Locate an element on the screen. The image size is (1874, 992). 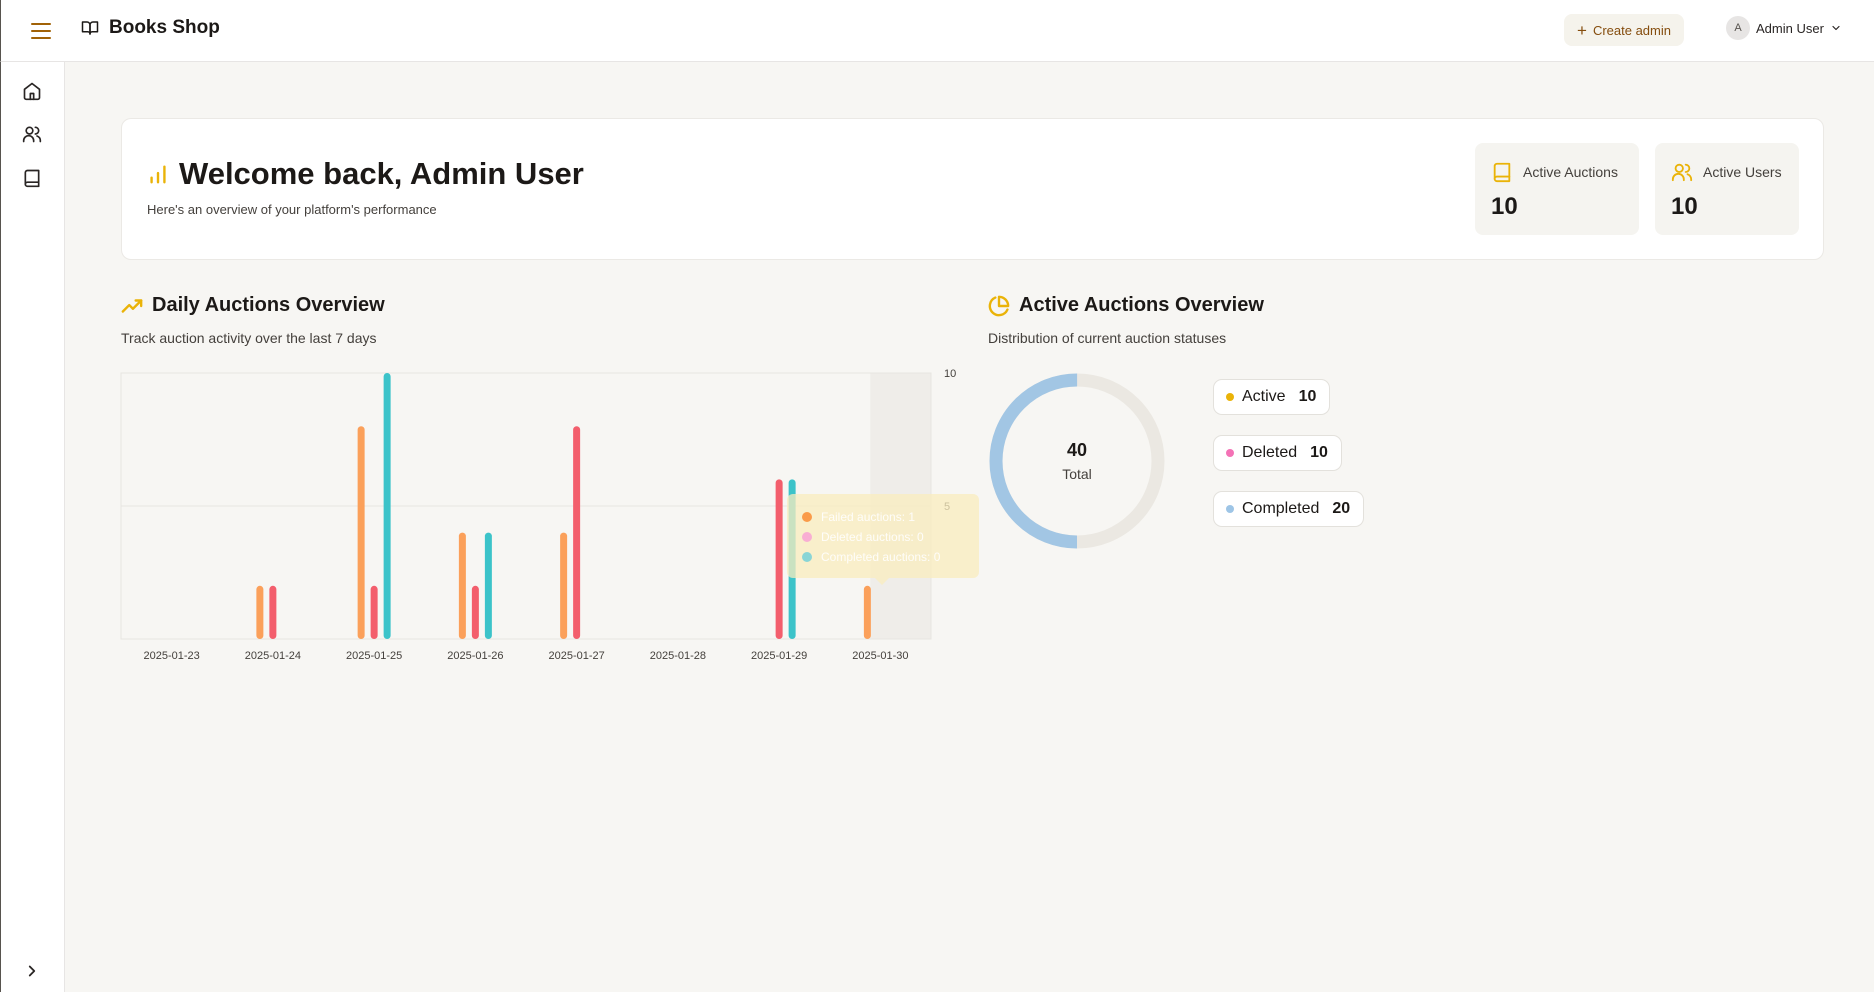
bar-chart-icon is located at coordinates (158, 174).